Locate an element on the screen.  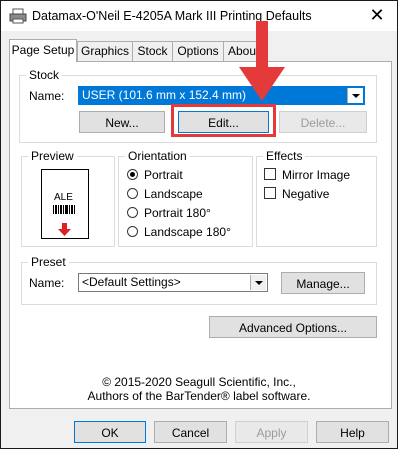
tab-stock: Stock is located at coordinates (152, 51).